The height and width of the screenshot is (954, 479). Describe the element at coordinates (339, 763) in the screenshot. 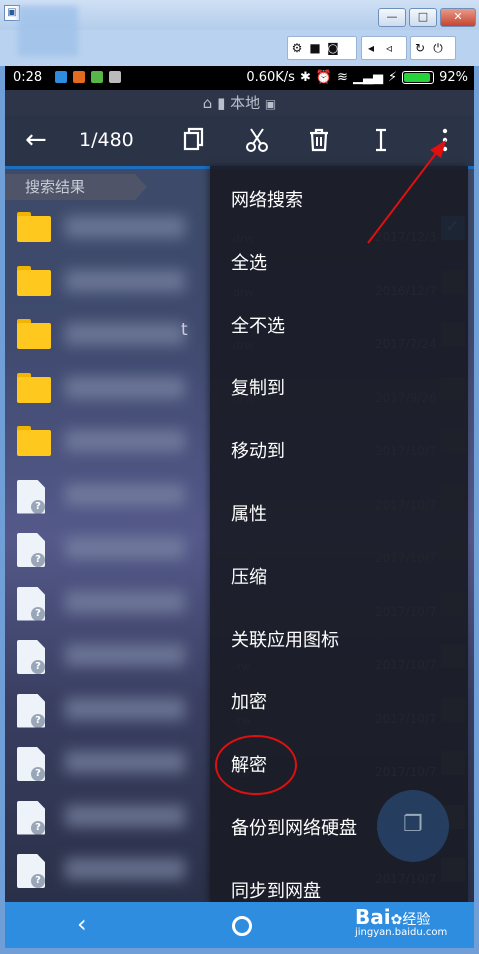

I see `menu-item: 解密` at that location.